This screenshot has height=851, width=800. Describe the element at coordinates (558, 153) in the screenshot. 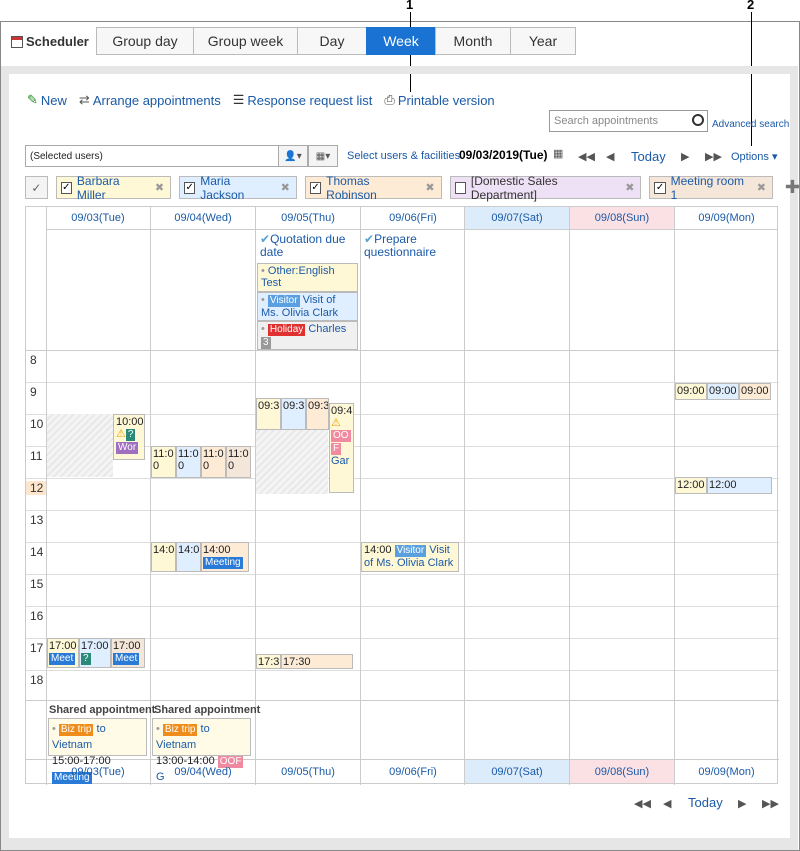

I see `date-picker-icon: ▦` at that location.